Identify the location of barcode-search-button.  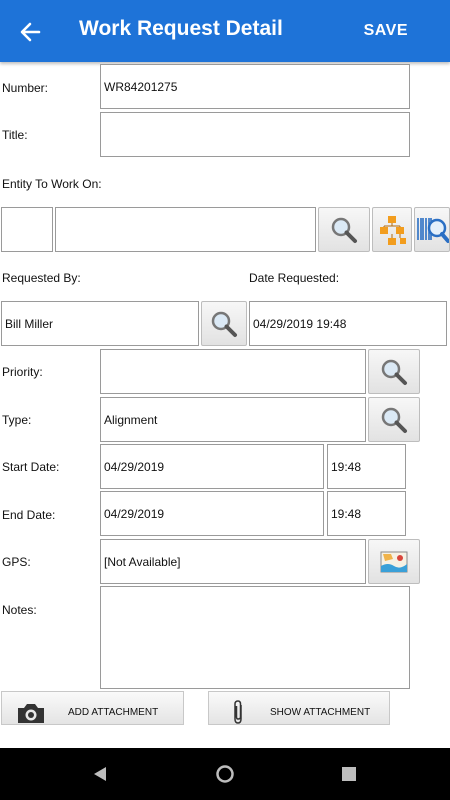
(432, 229).